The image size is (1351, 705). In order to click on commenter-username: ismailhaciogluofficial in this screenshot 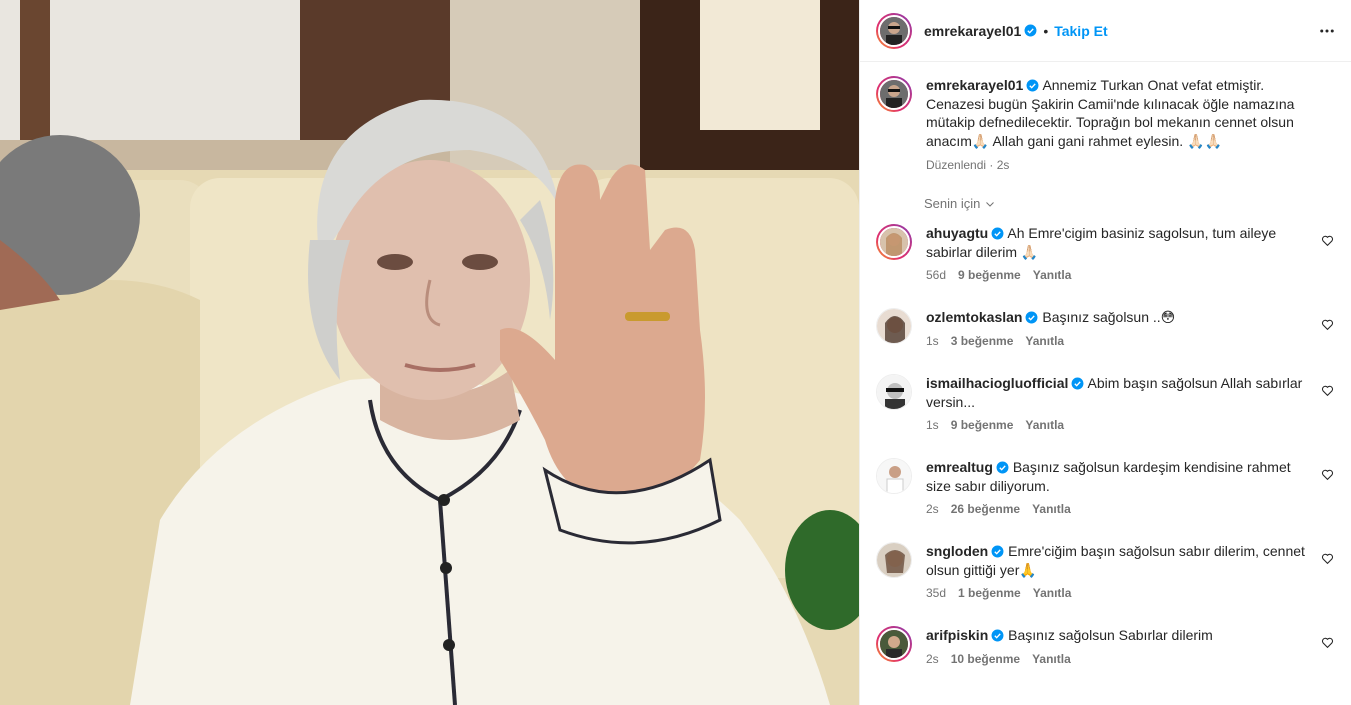, I will do `click(997, 383)`.